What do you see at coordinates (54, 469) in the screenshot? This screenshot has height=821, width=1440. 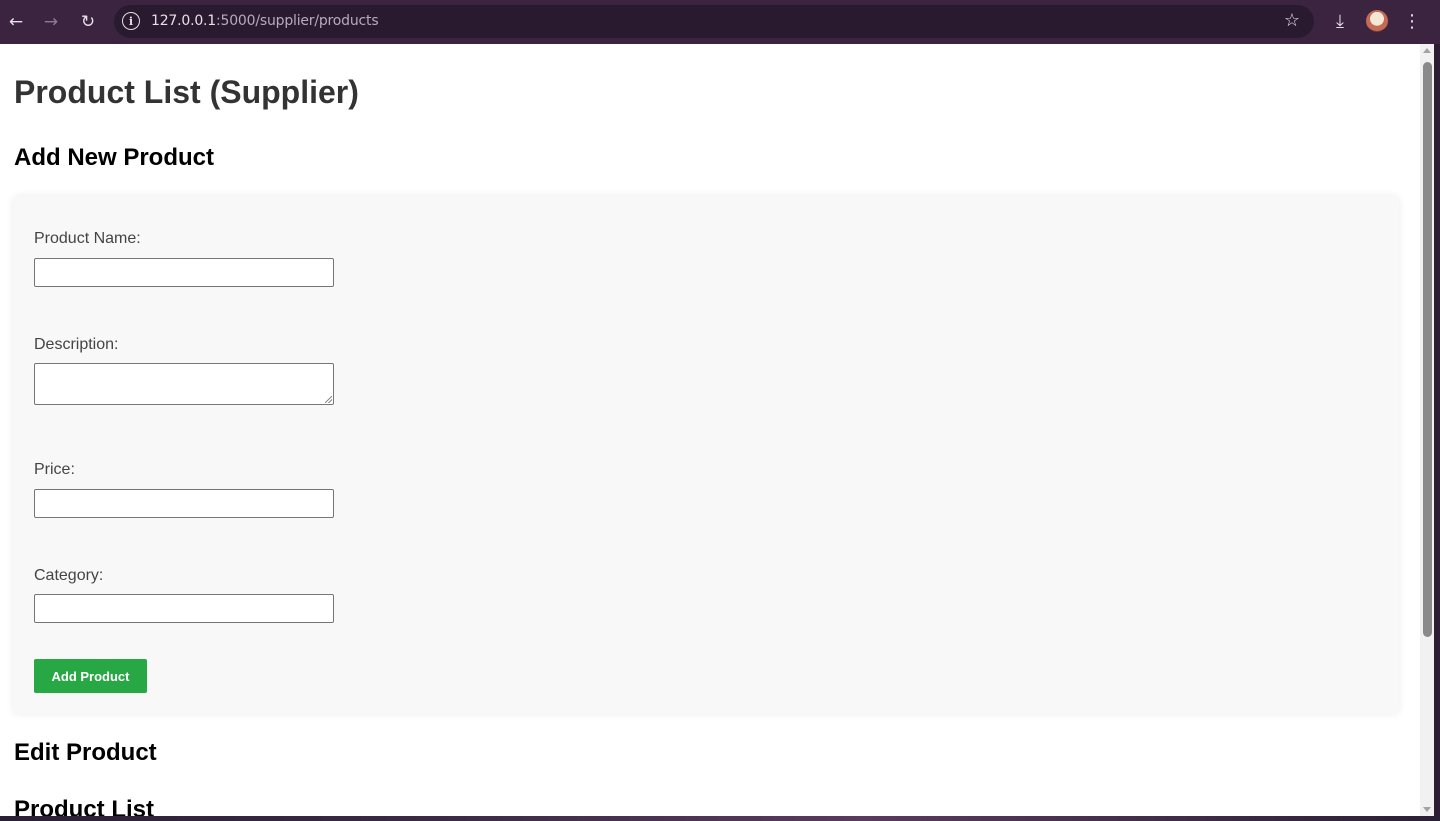 I see `price-label: Price:` at bounding box center [54, 469].